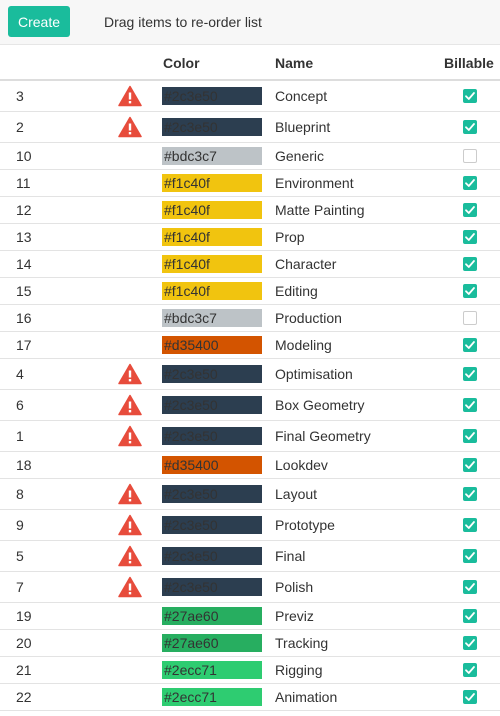 Image resolution: width=500 pixels, height=716 pixels. Describe the element at coordinates (320, 210) in the screenshot. I see `row-name: Matte Painting` at that location.